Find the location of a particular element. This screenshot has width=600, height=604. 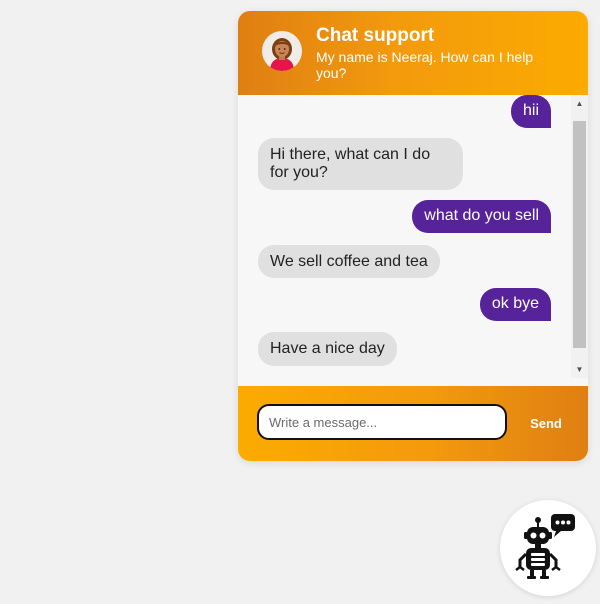

message-input is located at coordinates (382, 422).